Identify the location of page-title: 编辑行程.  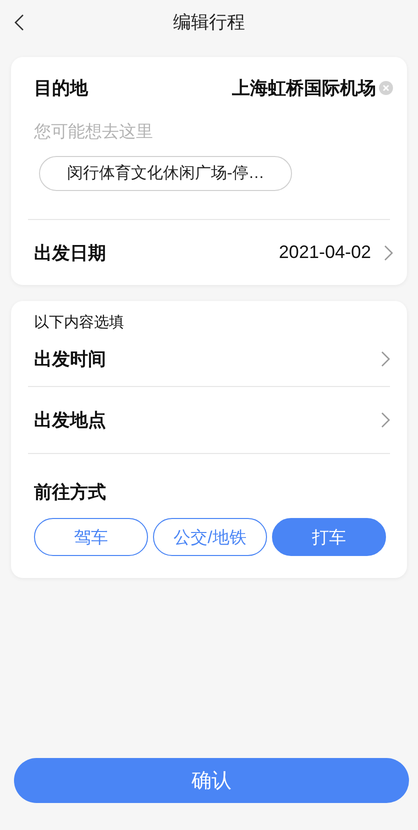
(209, 22).